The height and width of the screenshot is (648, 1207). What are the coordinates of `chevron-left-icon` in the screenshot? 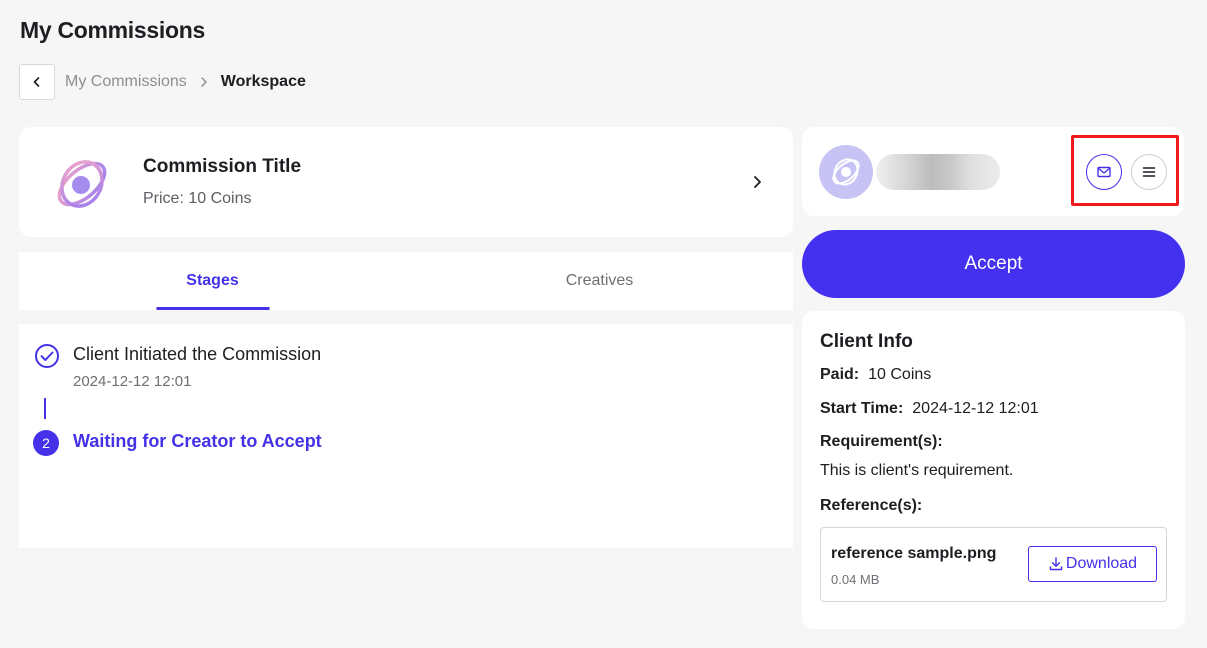 It's located at (36, 82).